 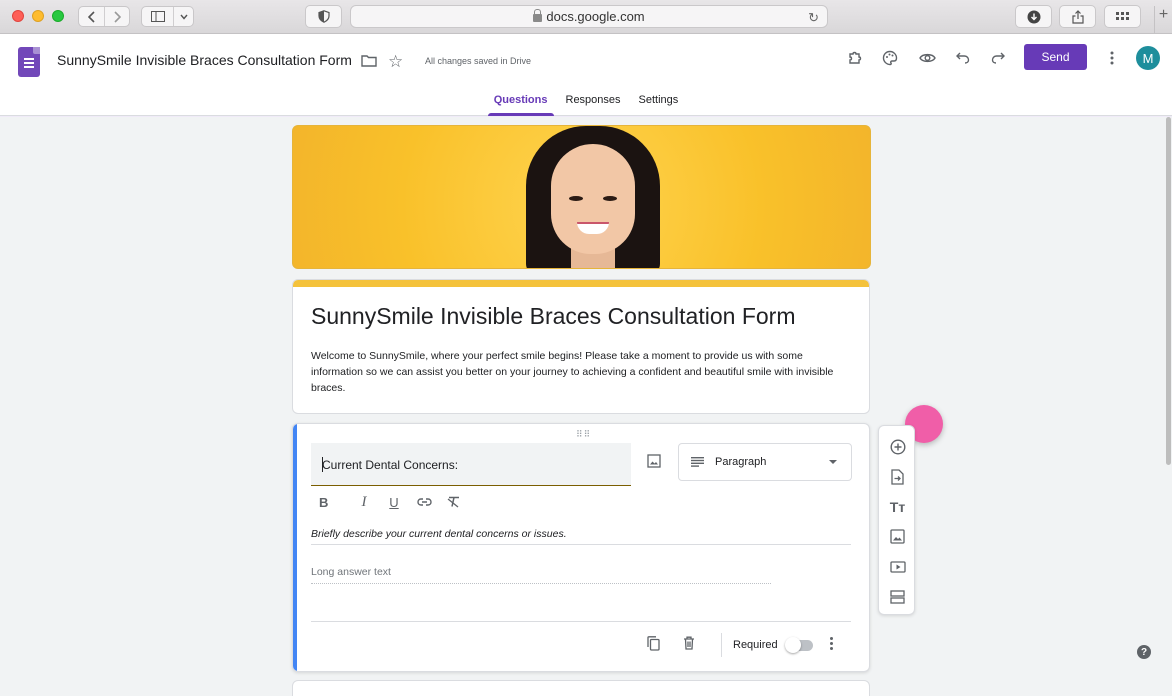 I want to click on addons-button, so click(x=855, y=58).